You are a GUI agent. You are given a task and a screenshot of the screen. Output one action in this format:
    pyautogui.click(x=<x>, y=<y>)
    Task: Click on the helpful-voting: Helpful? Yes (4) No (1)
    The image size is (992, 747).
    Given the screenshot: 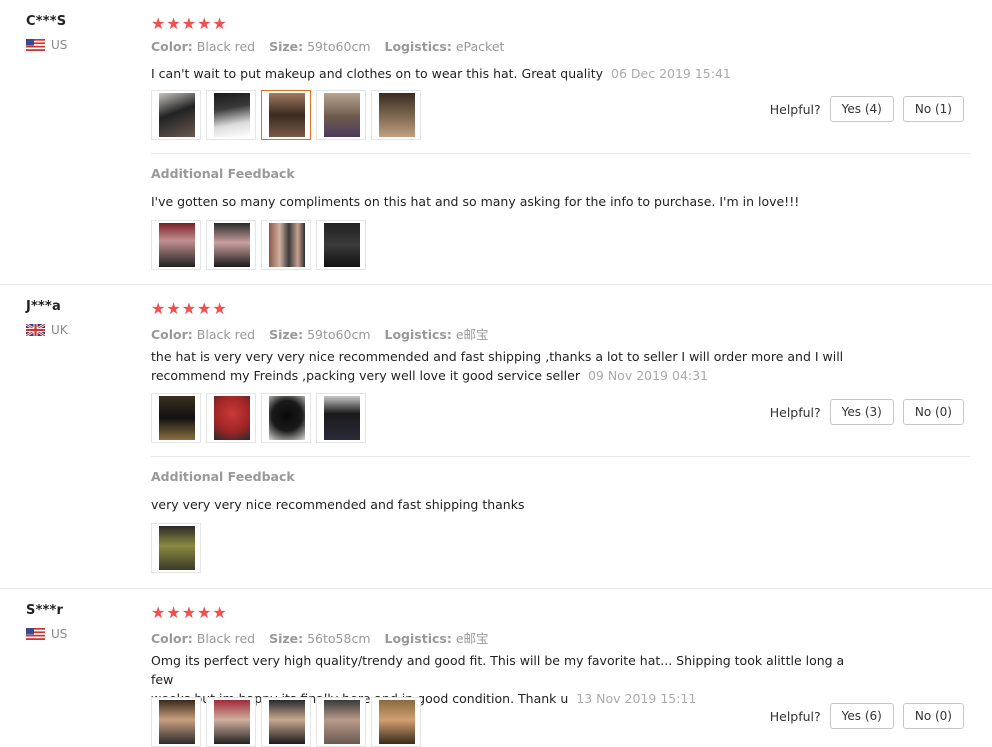 What is the action you would take?
    pyautogui.click(x=867, y=109)
    